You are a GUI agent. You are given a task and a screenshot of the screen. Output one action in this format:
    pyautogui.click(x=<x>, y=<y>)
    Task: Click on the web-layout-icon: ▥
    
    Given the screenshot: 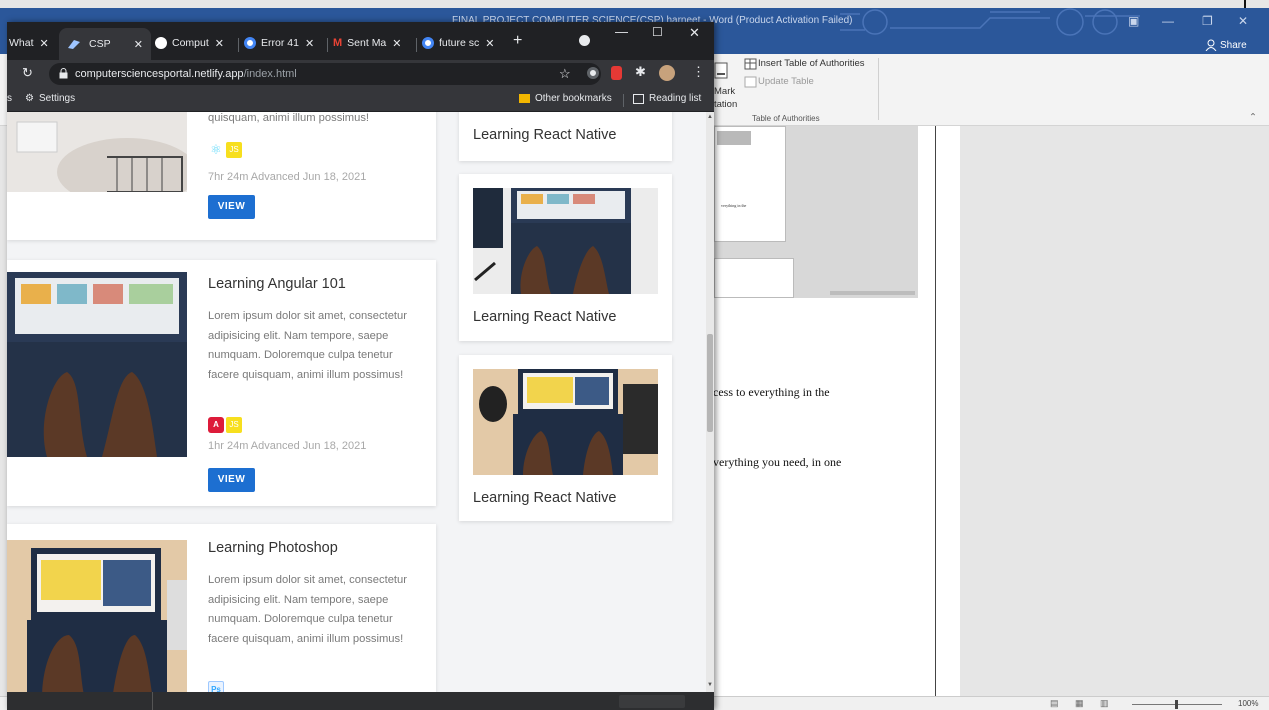 What is the action you would take?
    pyautogui.click(x=1104, y=703)
    